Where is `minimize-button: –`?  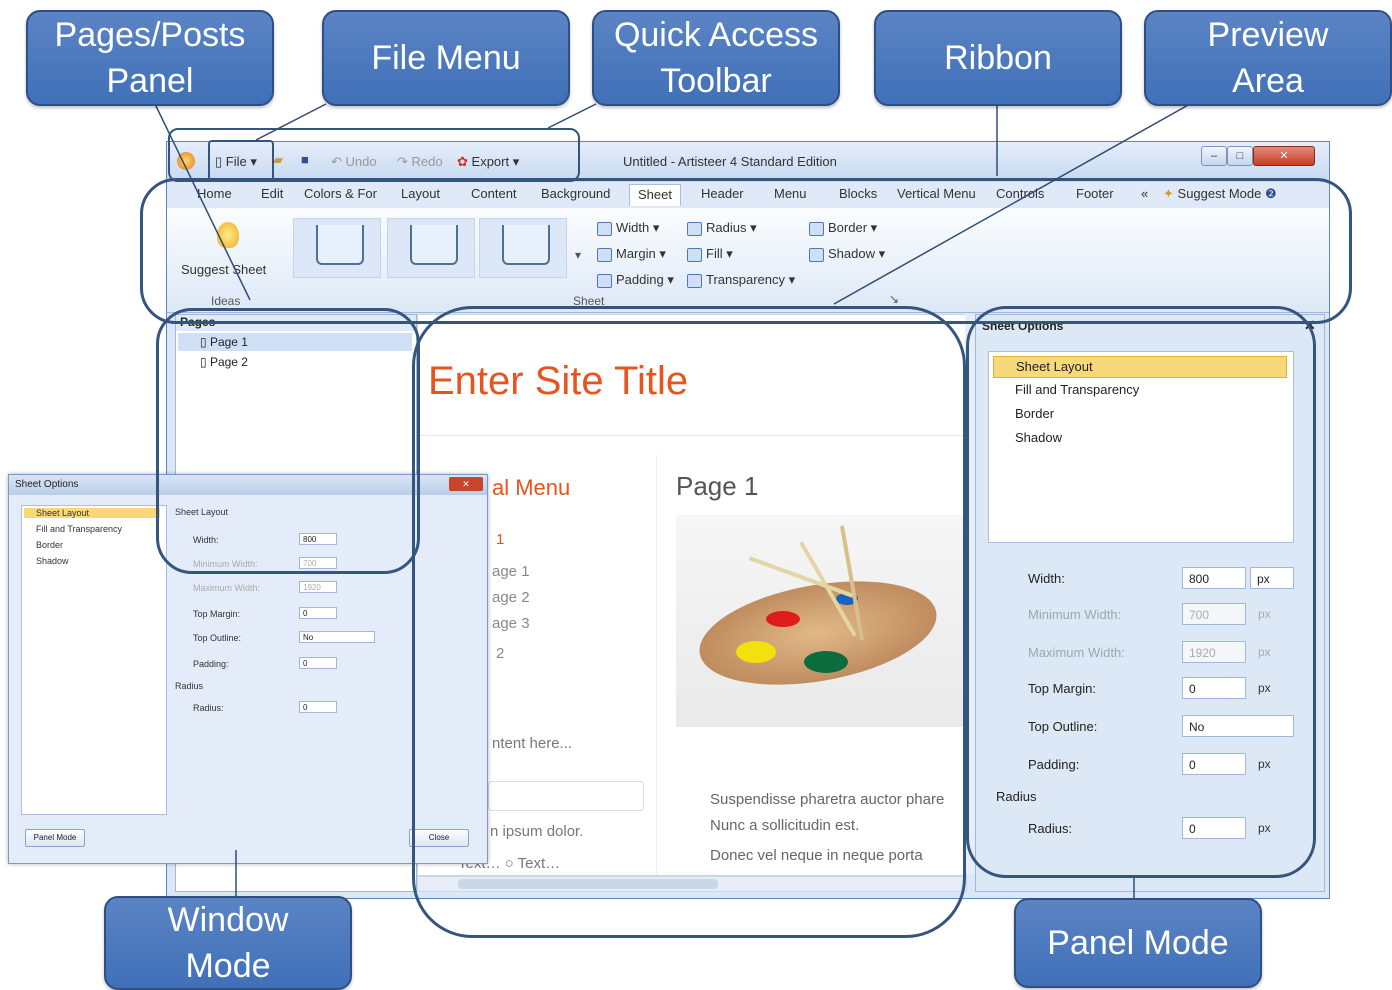
minimize-button: – is located at coordinates (1214, 156).